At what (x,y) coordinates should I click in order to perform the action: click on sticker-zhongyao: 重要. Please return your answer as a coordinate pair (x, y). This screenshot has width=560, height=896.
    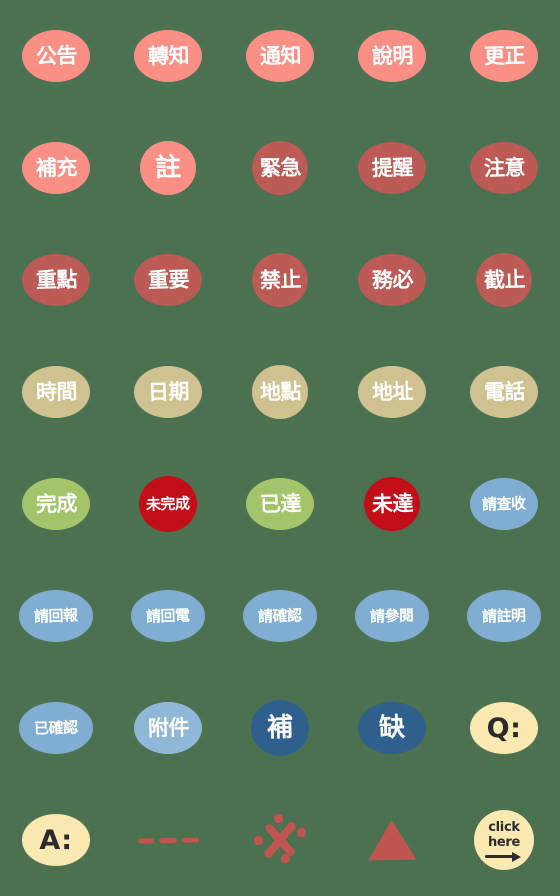
    Looking at the image, I should click on (168, 280).